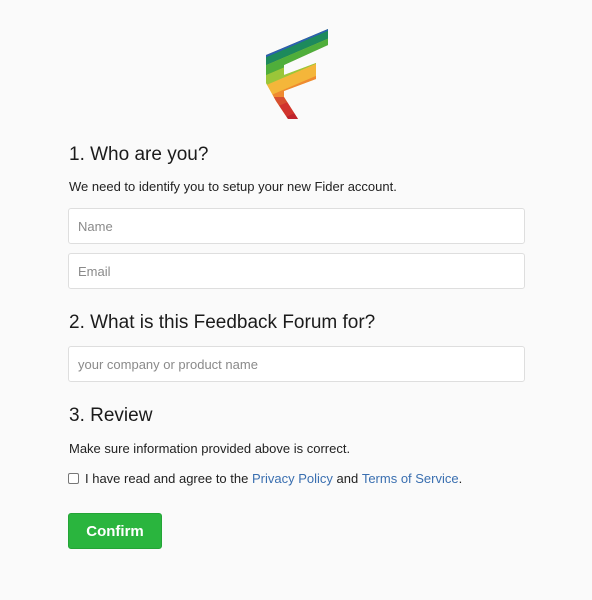 The height and width of the screenshot is (600, 592). Describe the element at coordinates (297, 75) in the screenshot. I see `fider-logo-icon` at that location.